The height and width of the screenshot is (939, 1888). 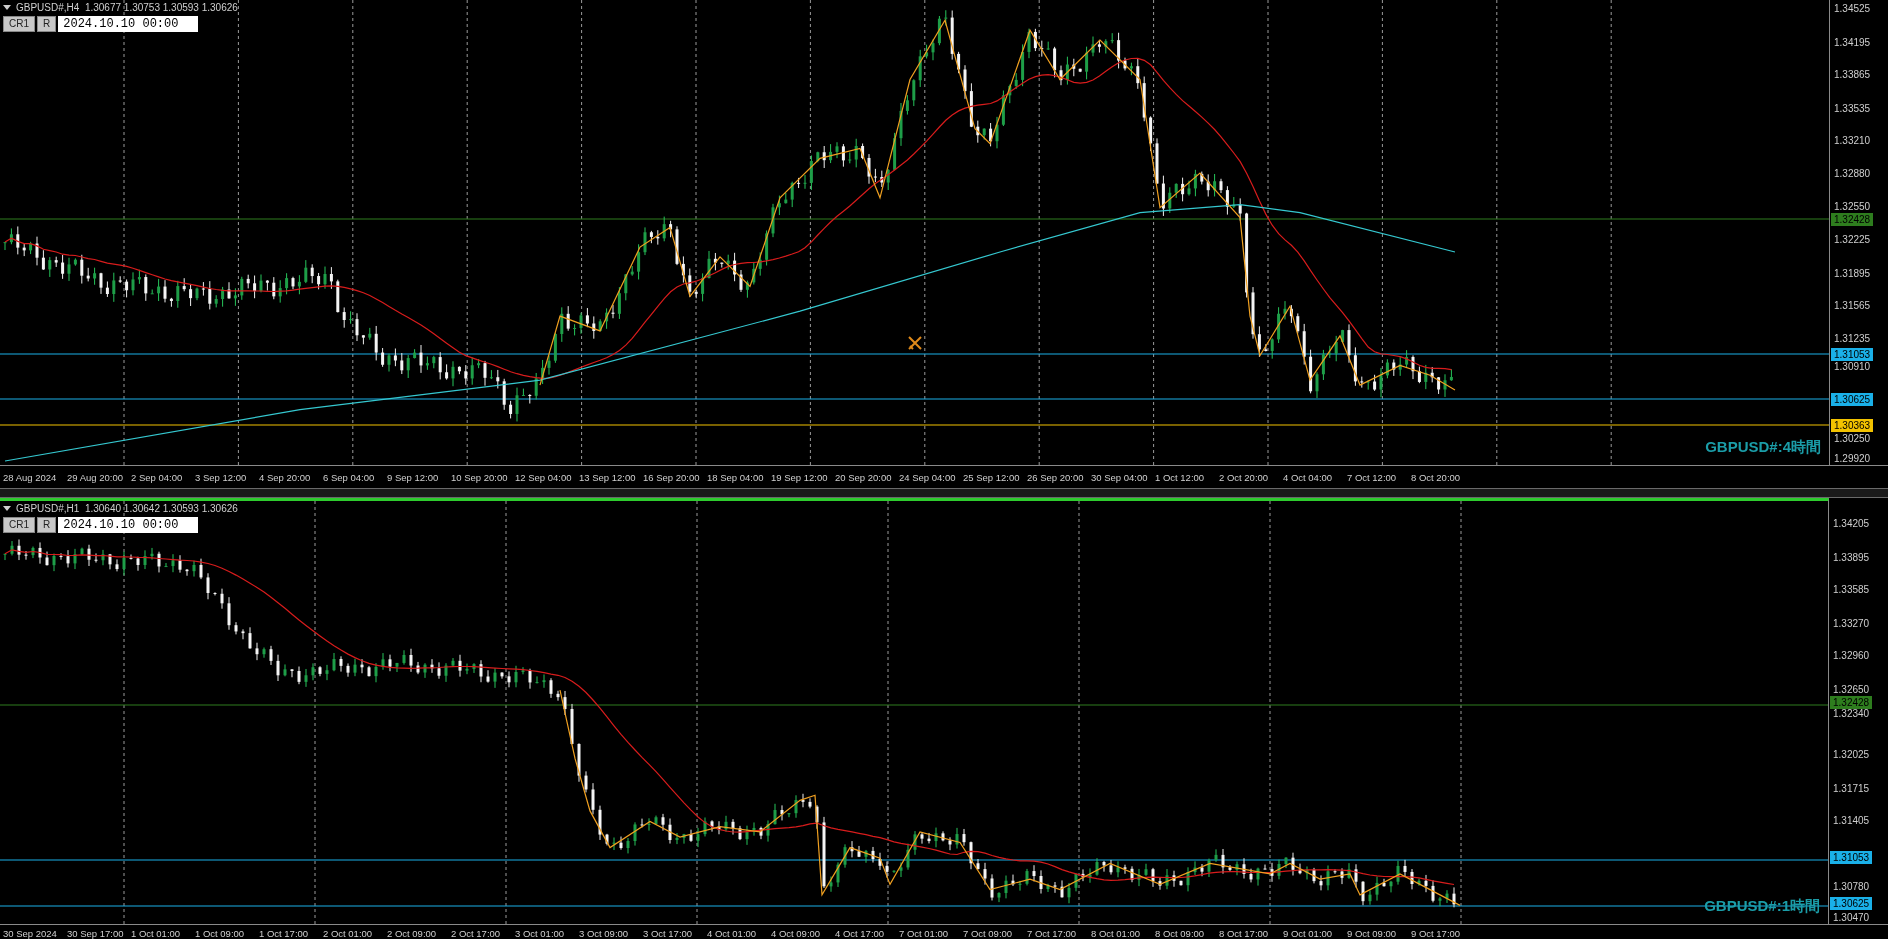 I want to click on price-tick-label: 1.33585, so click(x=1851, y=589).